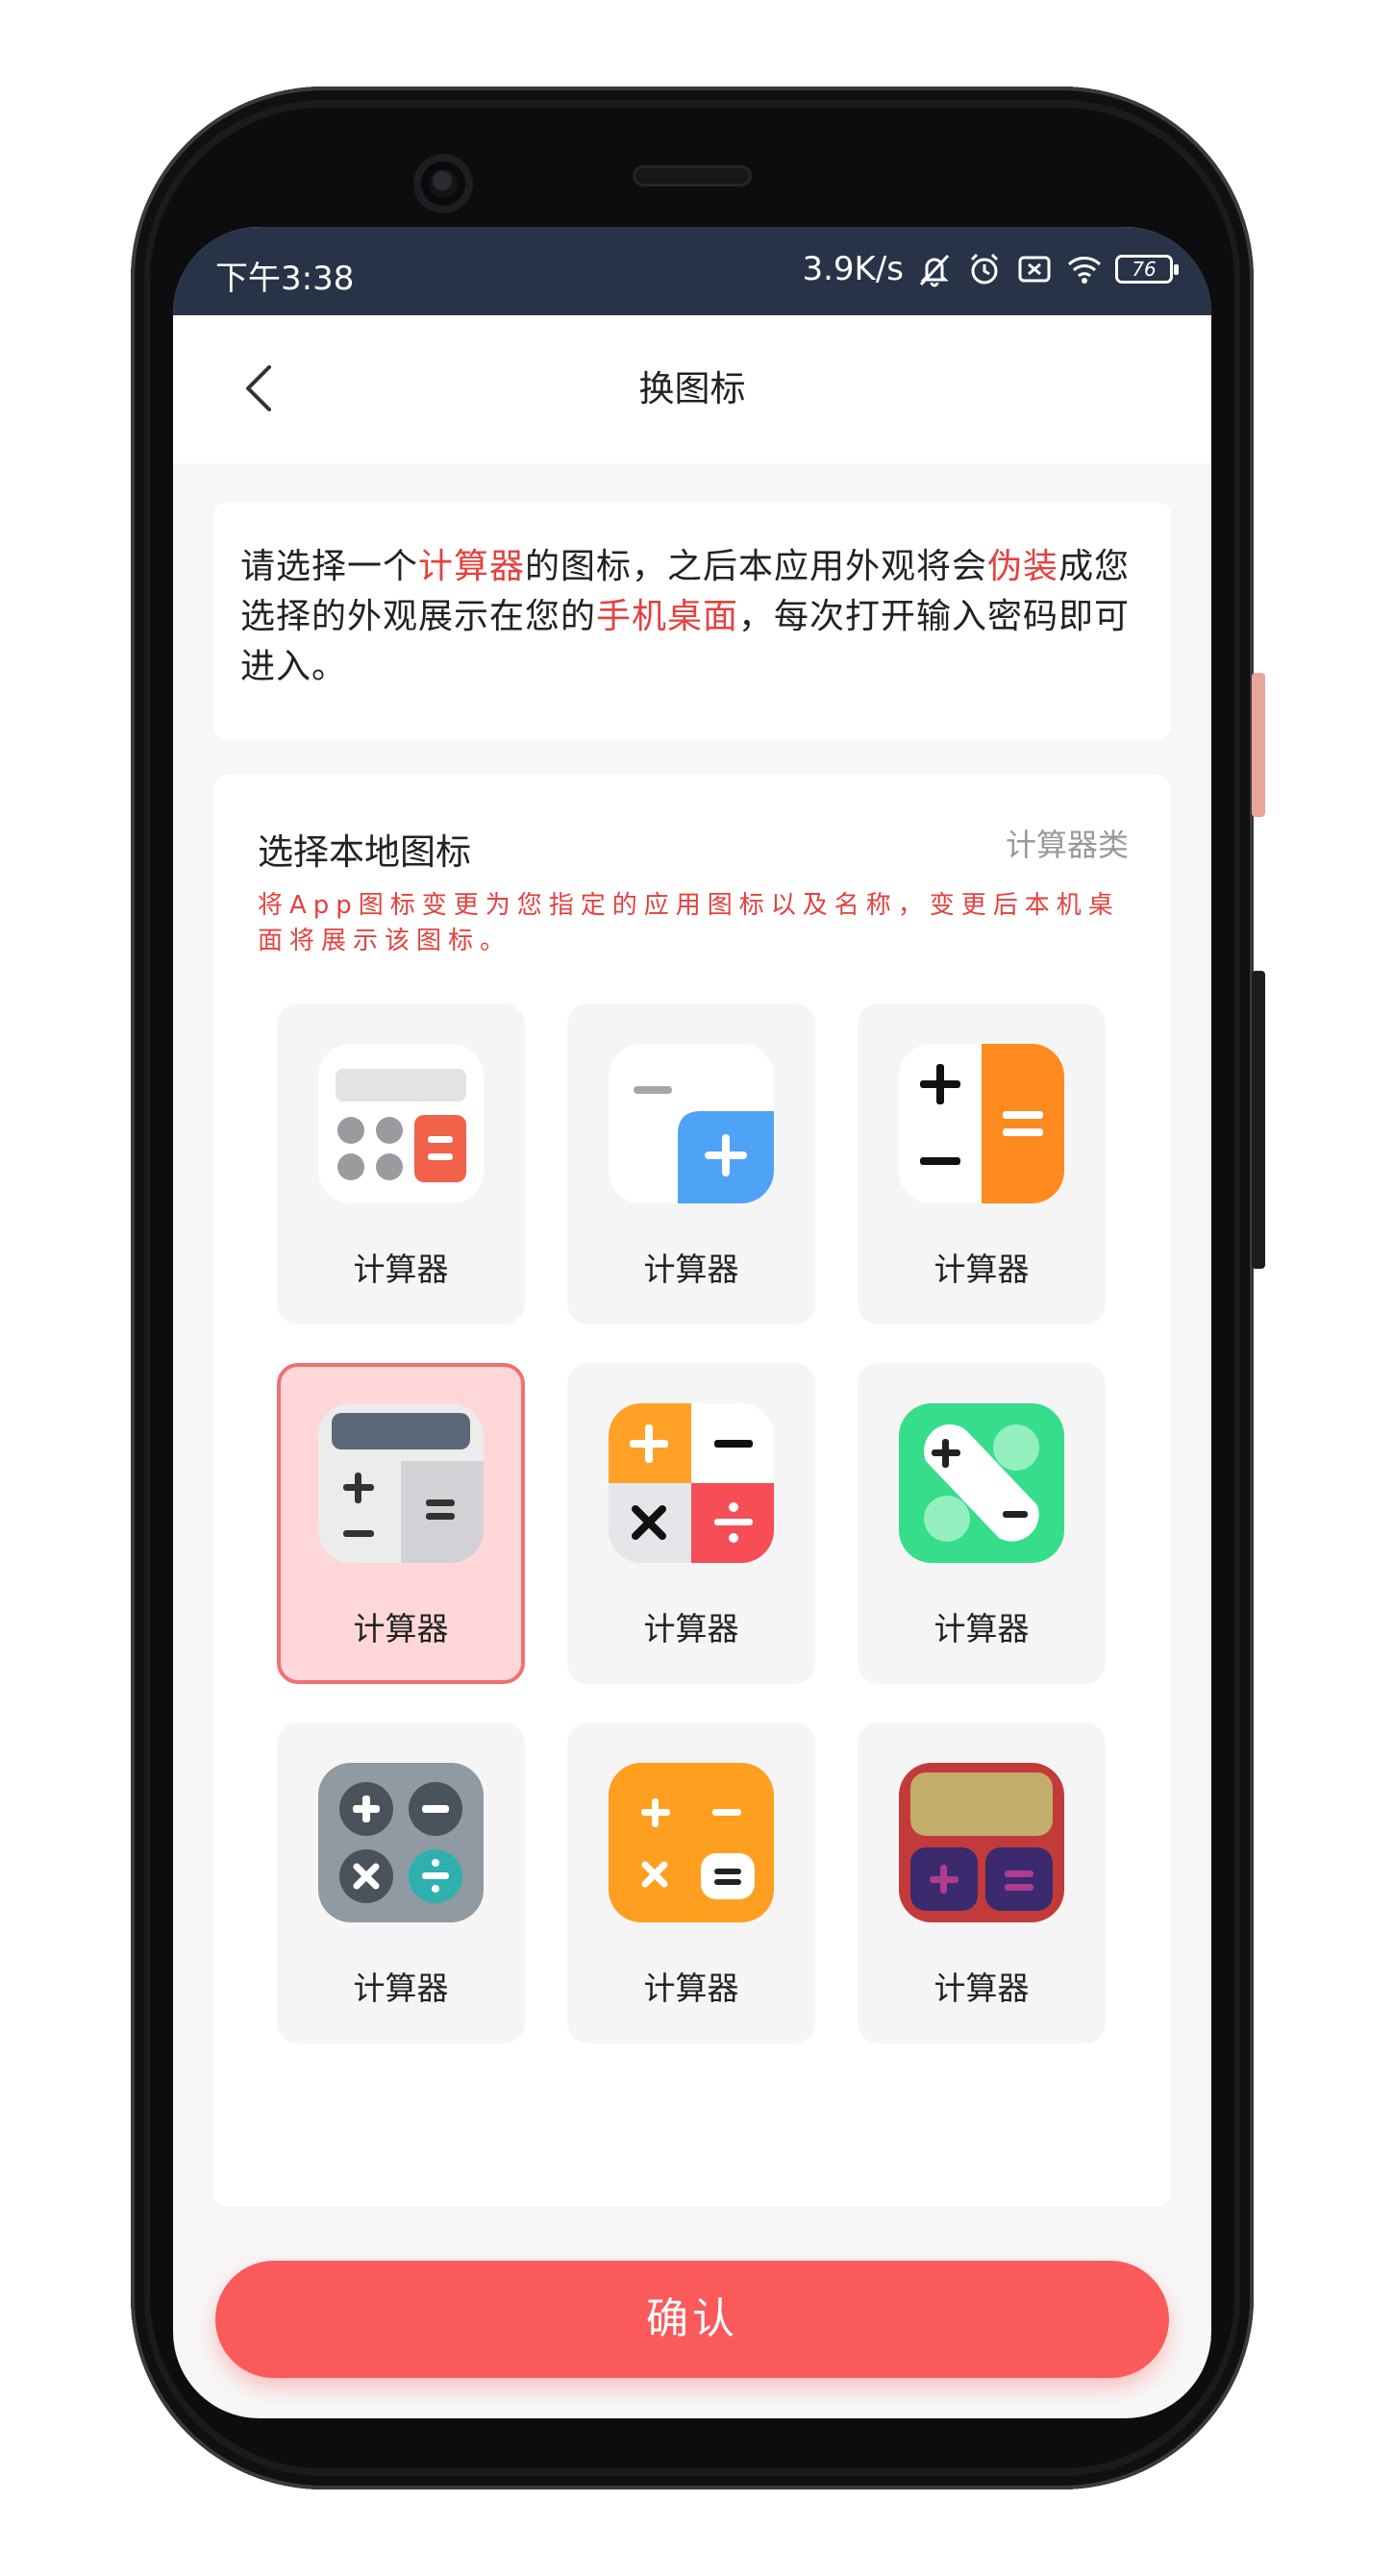  Describe the element at coordinates (329, 566) in the screenshot. I see `intro-text-part: 请选择一个` at that location.